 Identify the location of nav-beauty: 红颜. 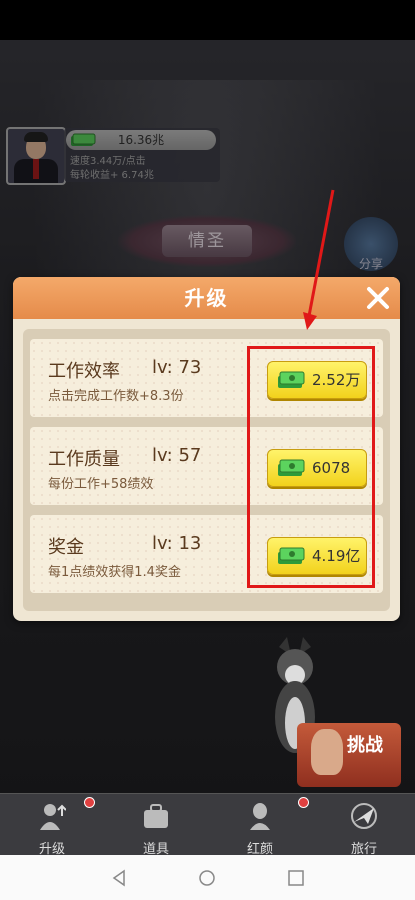
(260, 825).